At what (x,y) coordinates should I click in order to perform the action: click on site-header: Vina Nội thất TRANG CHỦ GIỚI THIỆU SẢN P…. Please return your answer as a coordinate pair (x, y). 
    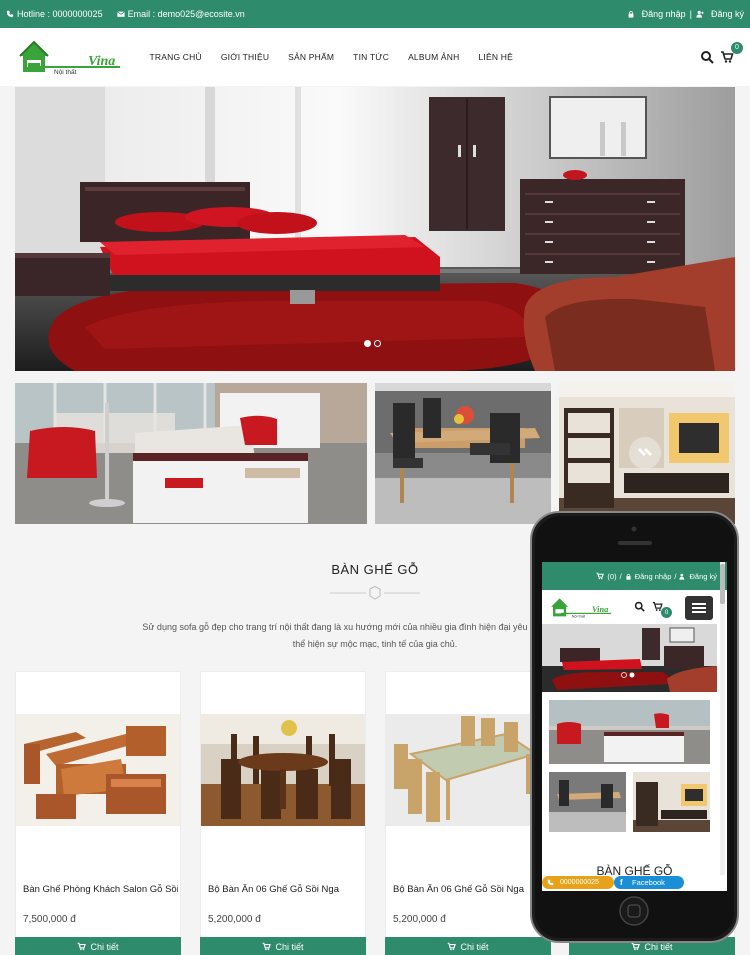
    Looking at the image, I should click on (375, 57).